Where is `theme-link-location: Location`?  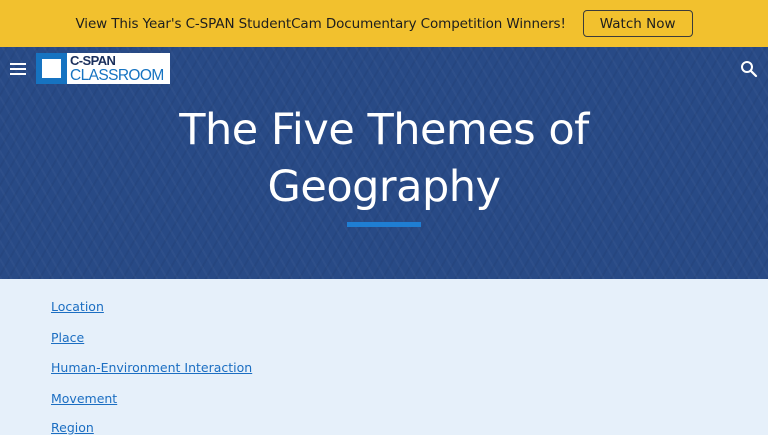 theme-link-location: Location is located at coordinates (77, 306).